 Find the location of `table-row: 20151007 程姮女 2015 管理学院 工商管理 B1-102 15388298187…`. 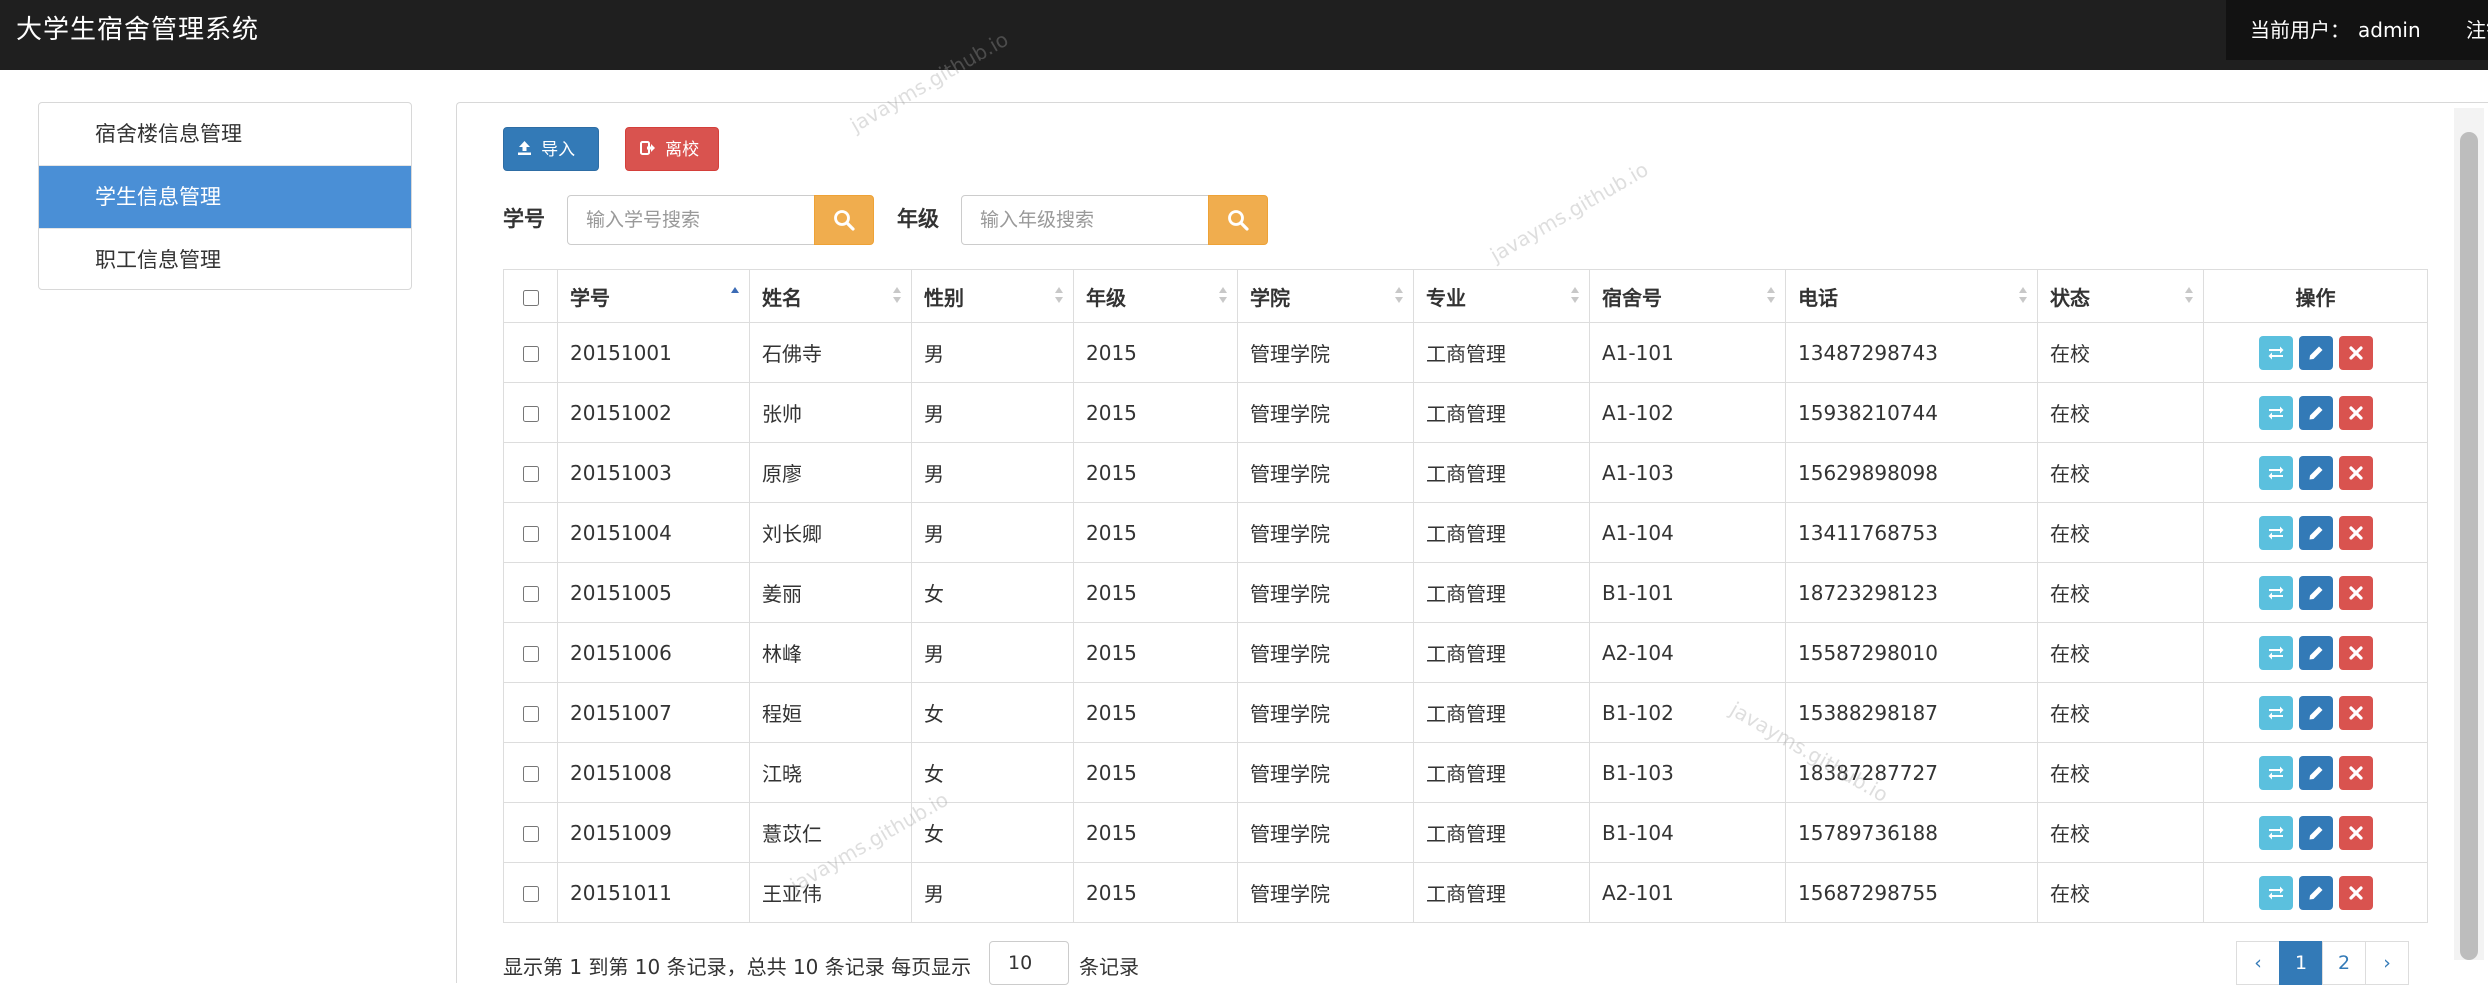

table-row: 20151007 程姮女 2015 管理学院 工商管理 B1-102 15388298187… is located at coordinates (1465, 712).